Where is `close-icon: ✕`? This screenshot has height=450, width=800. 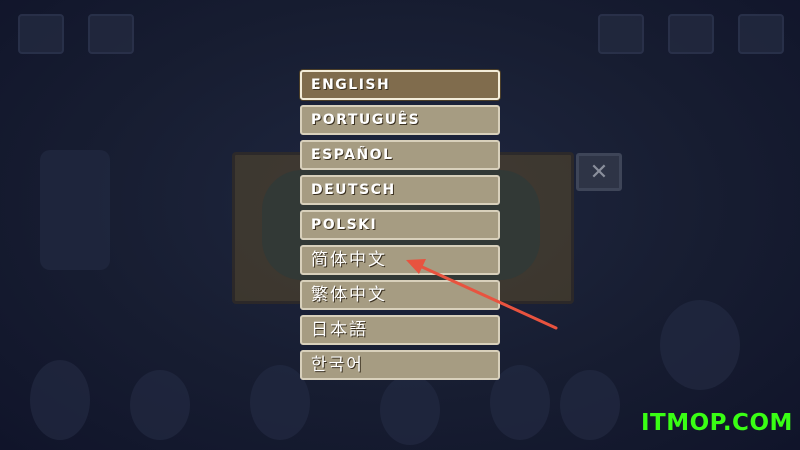 close-icon: ✕ is located at coordinates (599, 172).